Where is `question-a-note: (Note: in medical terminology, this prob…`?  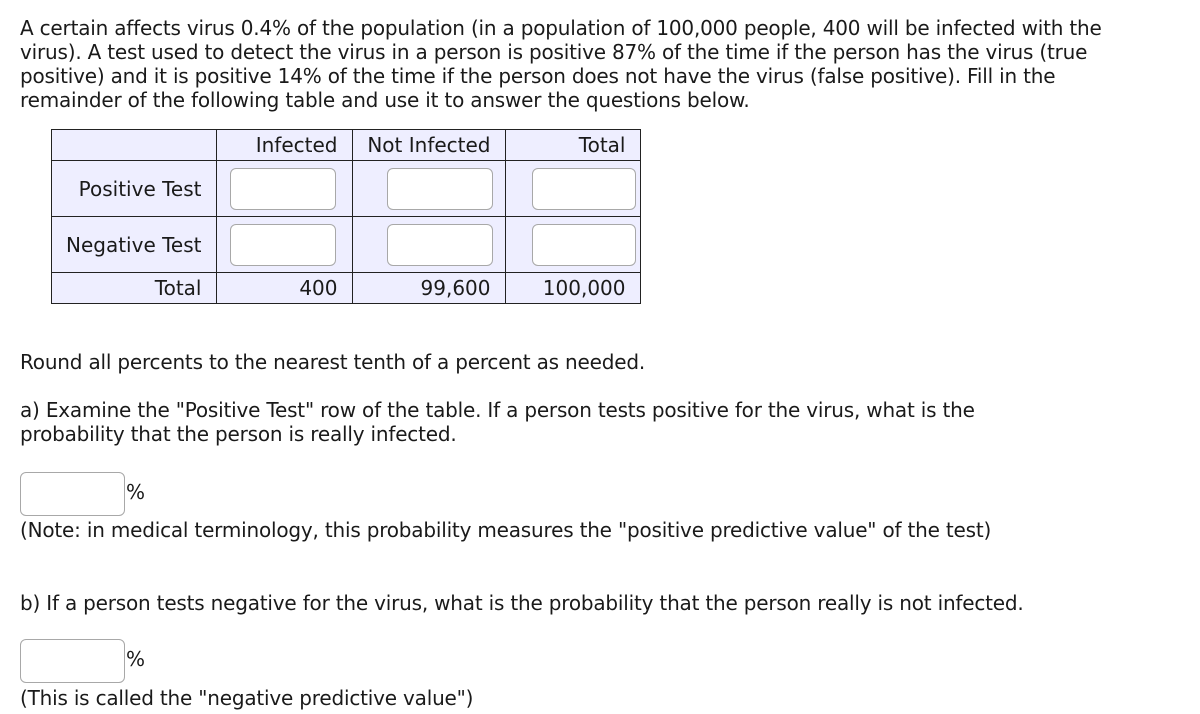 question-a-note: (Note: in medical terminology, this prob… is located at coordinates (506, 530).